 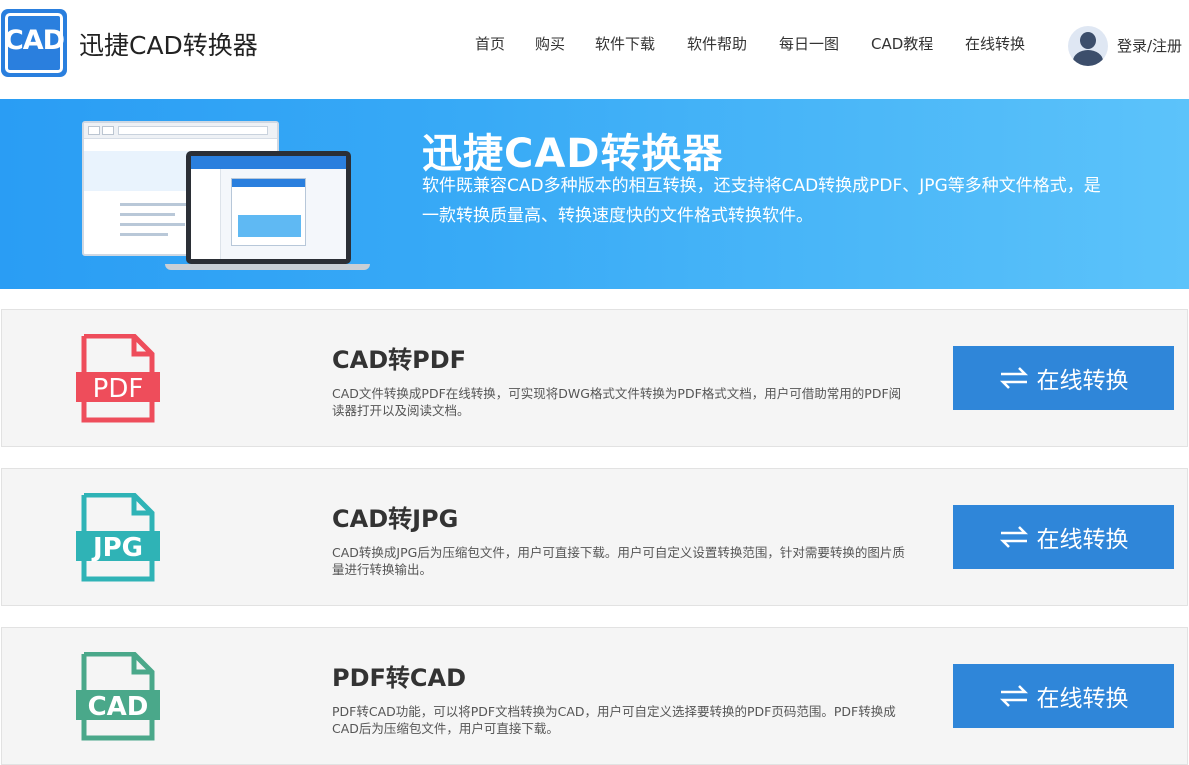 What do you see at coordinates (268, 212) in the screenshot?
I see `mock-app-dialog` at bounding box center [268, 212].